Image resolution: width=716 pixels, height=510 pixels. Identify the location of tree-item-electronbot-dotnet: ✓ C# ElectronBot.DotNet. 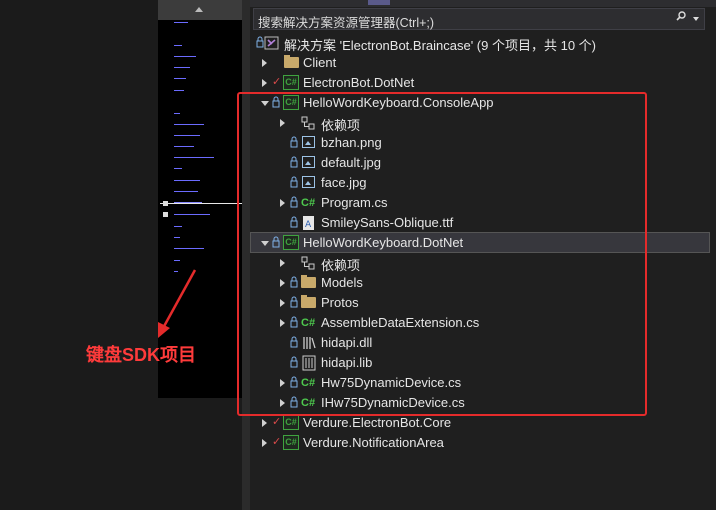
(478, 83).